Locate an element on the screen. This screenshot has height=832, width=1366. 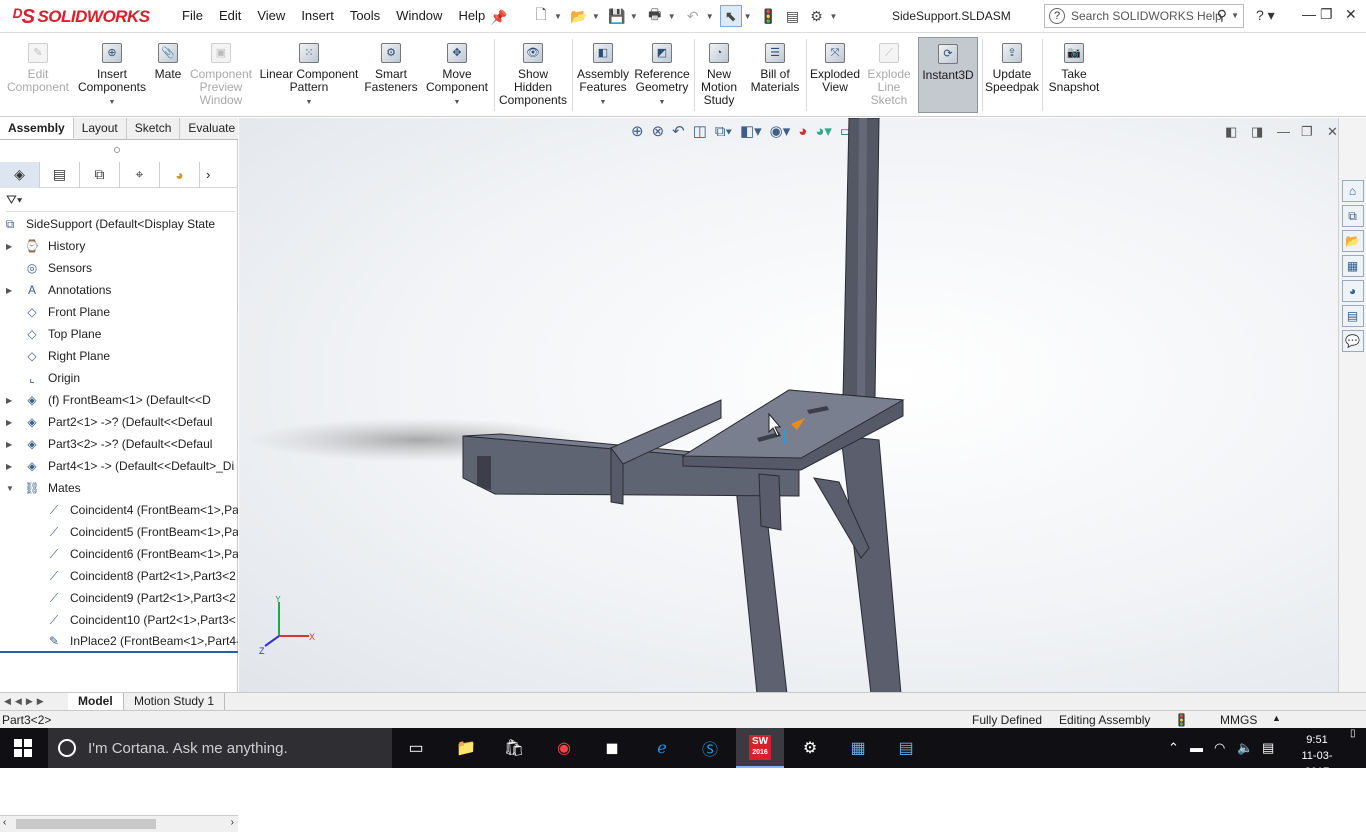
move-component-button: ✥ Move Component ▼ is located at coordinates (457, 75).